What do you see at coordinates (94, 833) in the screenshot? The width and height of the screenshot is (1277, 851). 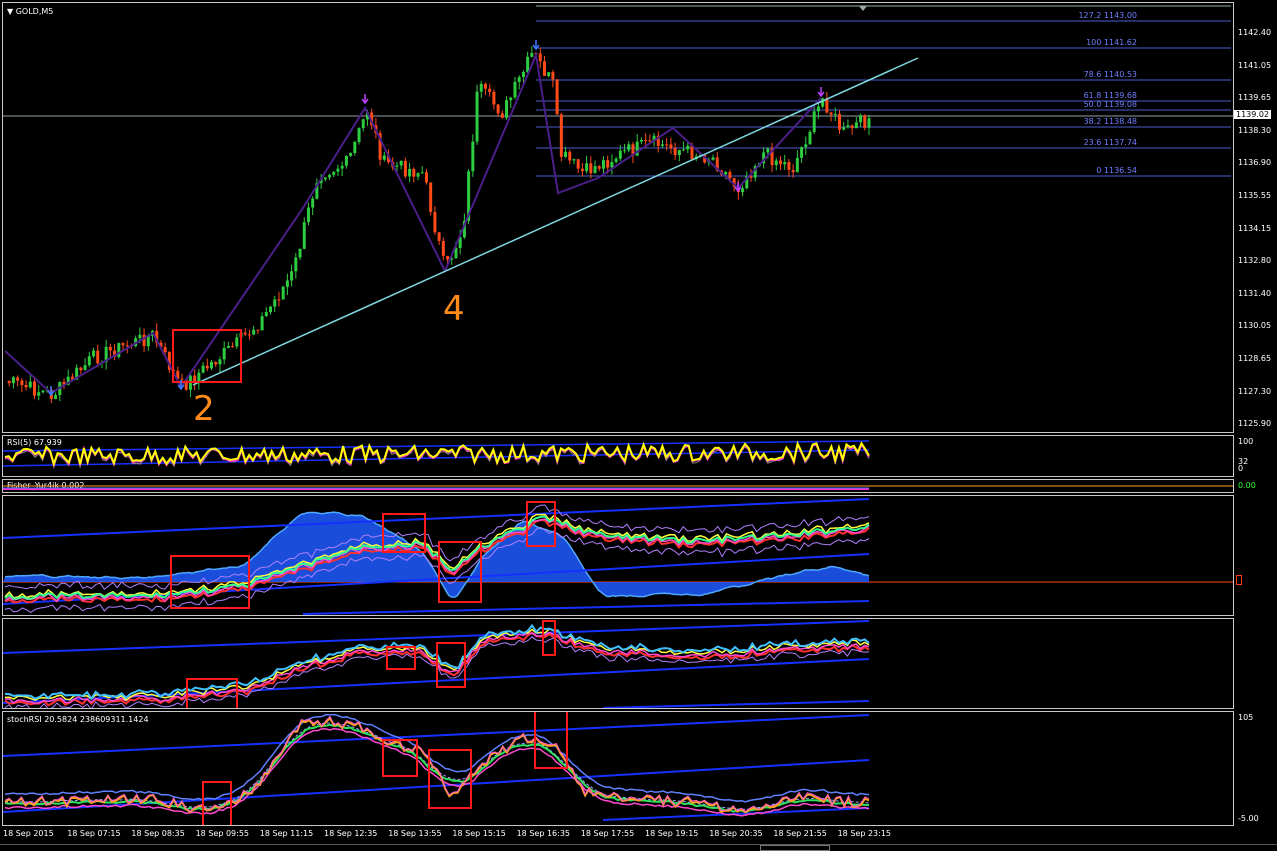 I see `time-tick: 18 Sep 07:15` at bounding box center [94, 833].